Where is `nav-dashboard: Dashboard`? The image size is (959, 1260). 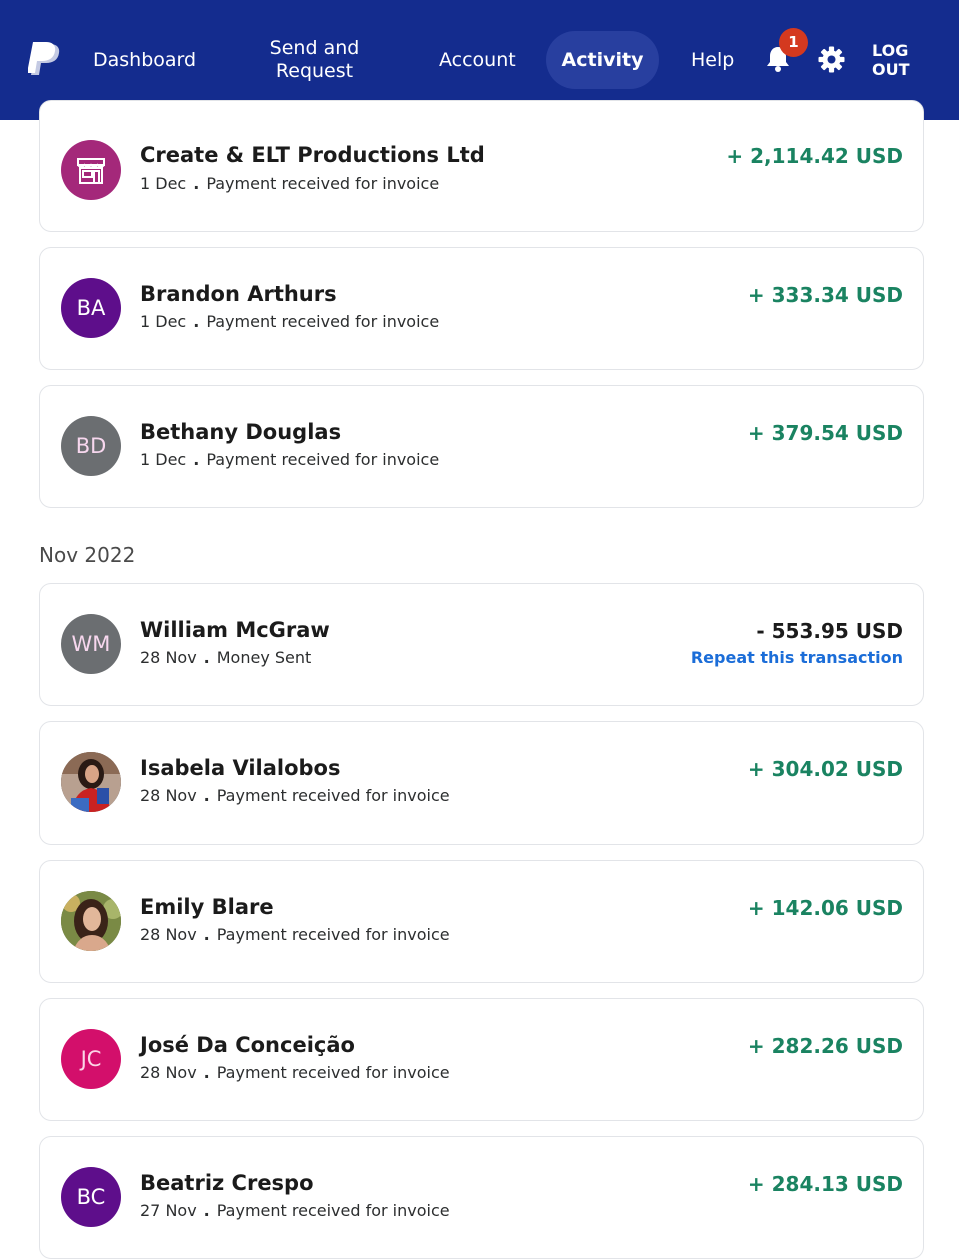 nav-dashboard: Dashboard is located at coordinates (144, 60).